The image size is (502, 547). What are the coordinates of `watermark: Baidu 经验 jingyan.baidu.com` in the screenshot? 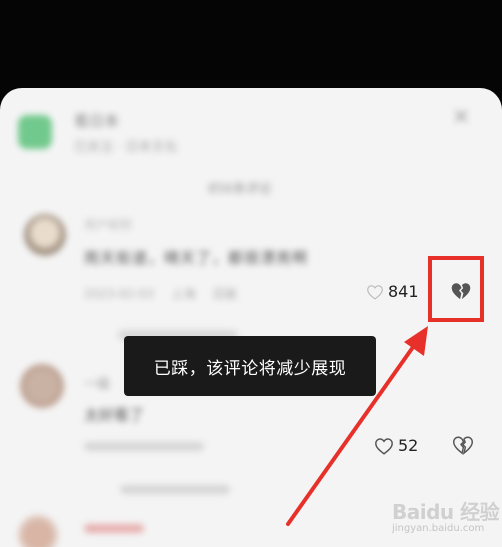 It's located at (446, 515).